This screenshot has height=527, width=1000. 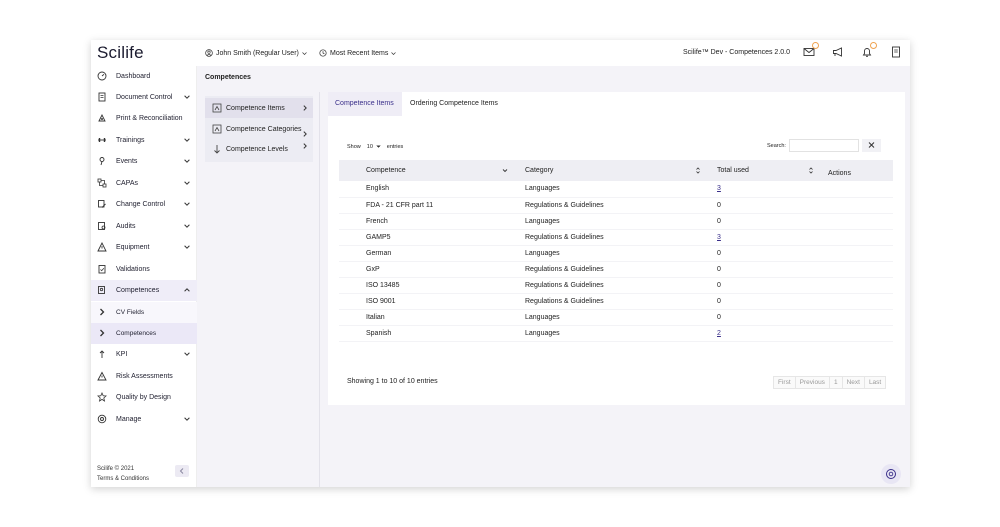 What do you see at coordinates (365, 104) in the screenshot?
I see `tab-competence-items: Competence Items` at bounding box center [365, 104].